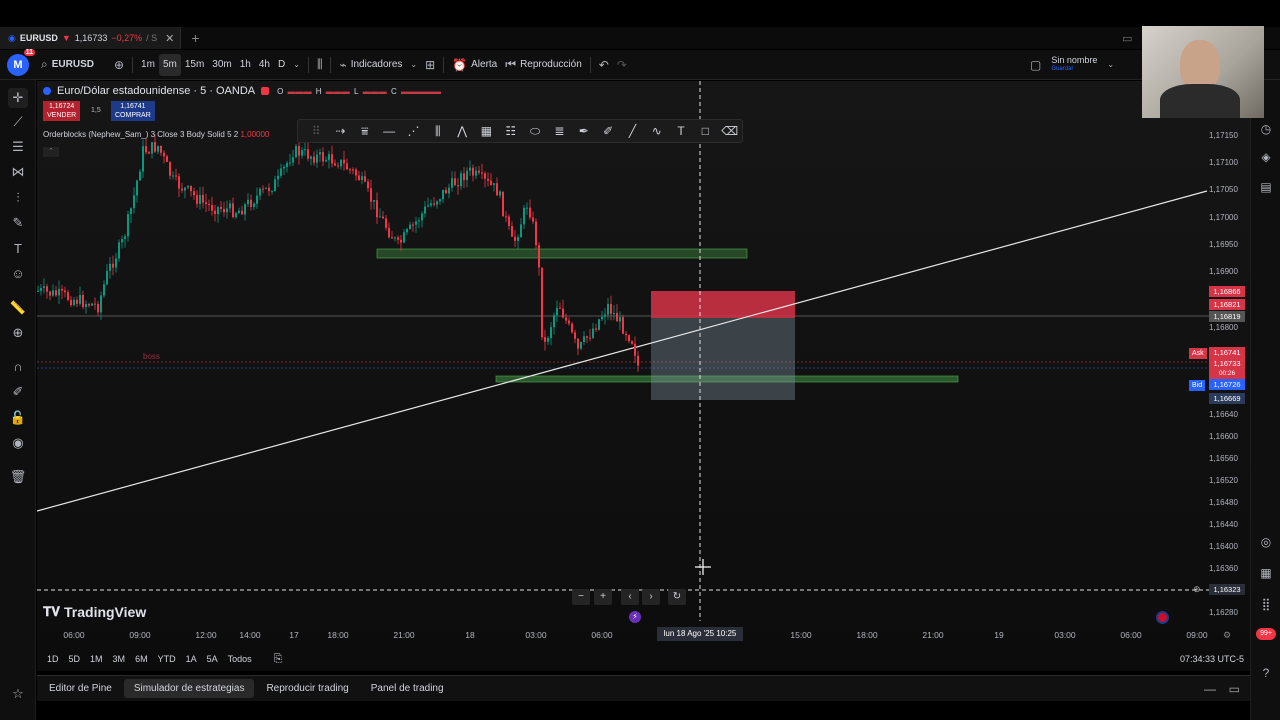  Describe the element at coordinates (1227, 635) in the screenshot. I see `axis-settings-icon: ⚙` at that location.